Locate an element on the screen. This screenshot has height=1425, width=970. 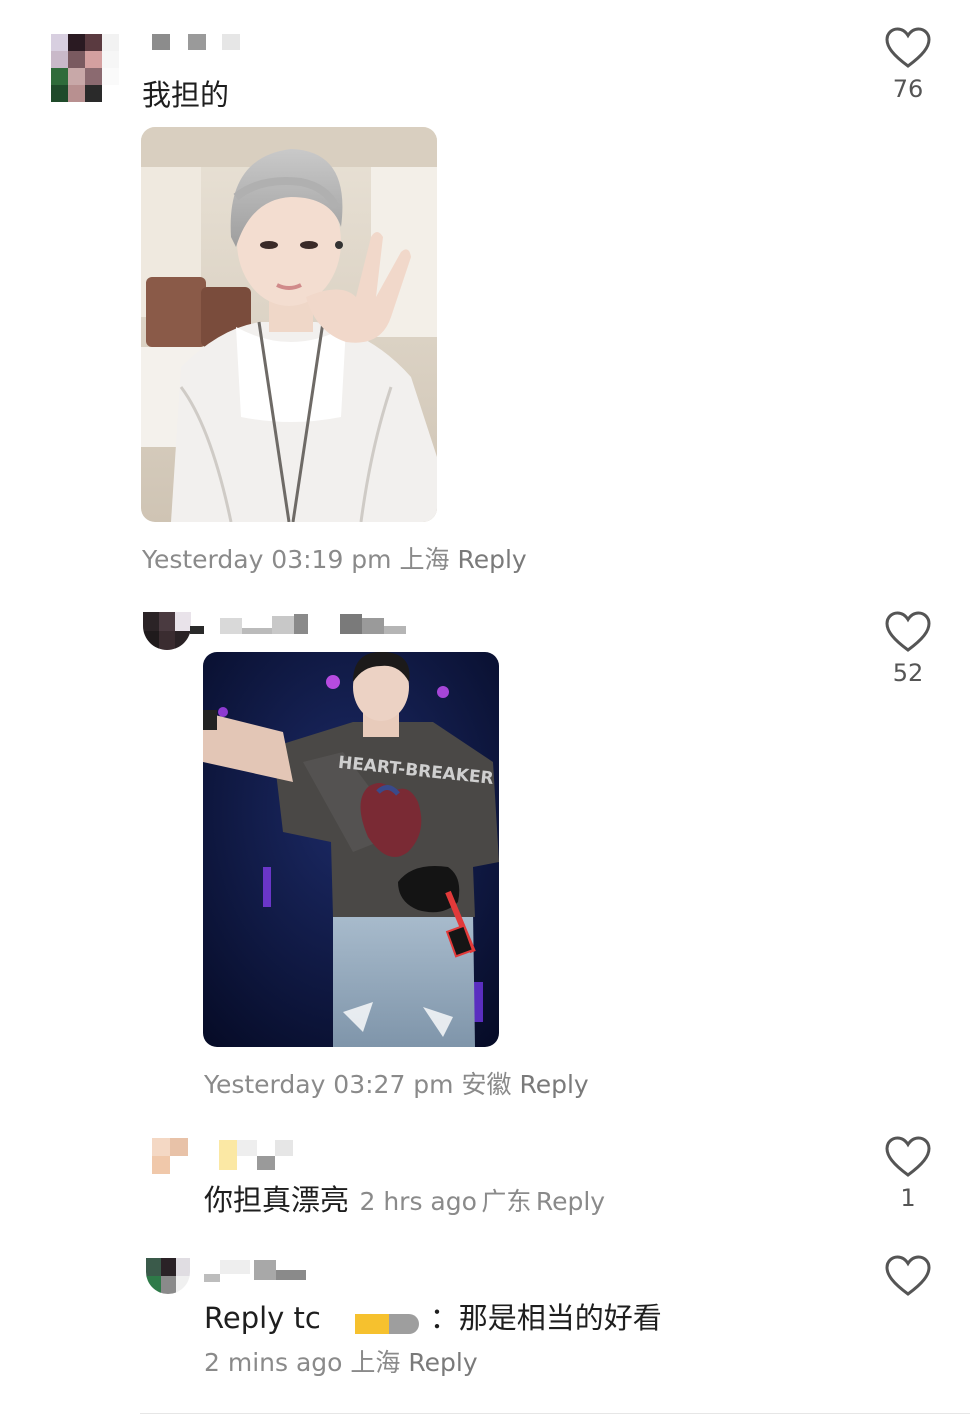
comment-text: 我担的 is located at coordinates (186, 95).